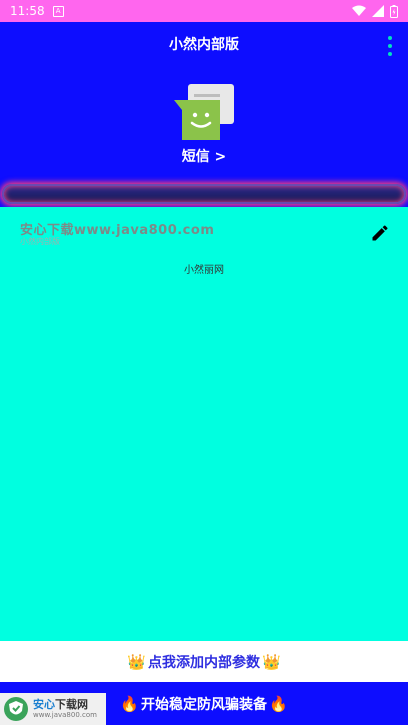 The width and height of the screenshot is (408, 725). I want to click on status-time: 11:58, so click(27, 11).